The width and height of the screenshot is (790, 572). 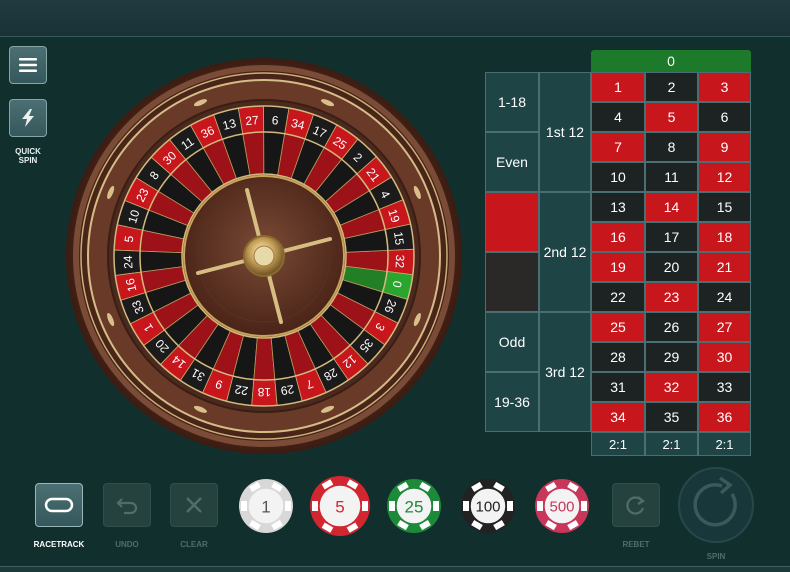 I want to click on bet-number-21: 21, so click(x=724, y=267).